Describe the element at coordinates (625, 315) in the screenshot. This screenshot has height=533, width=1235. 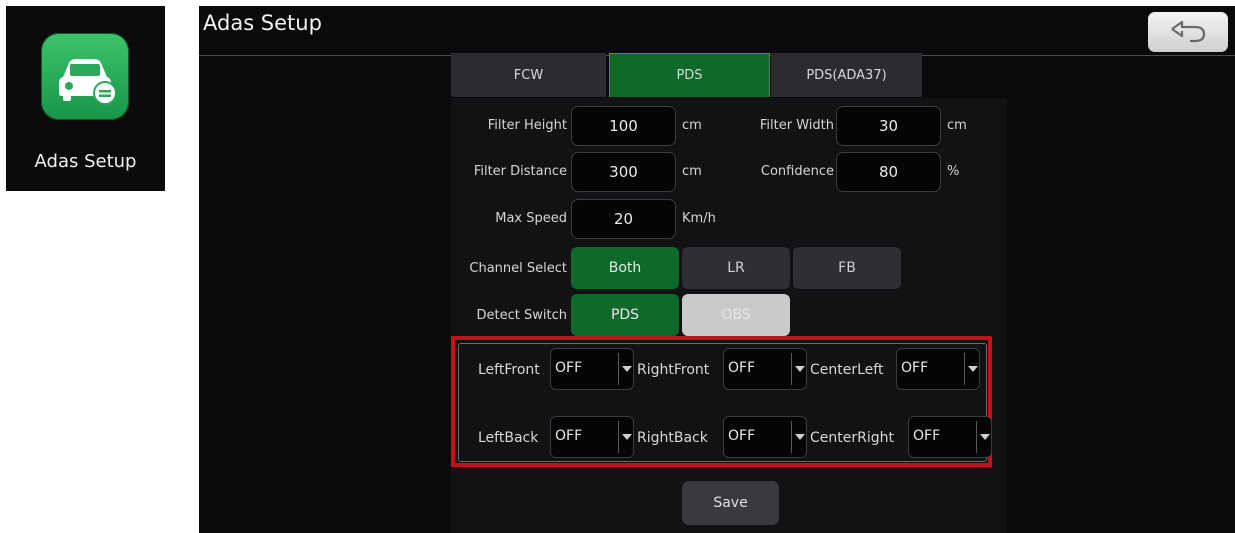
I see `detect-pds-button: PDS` at that location.